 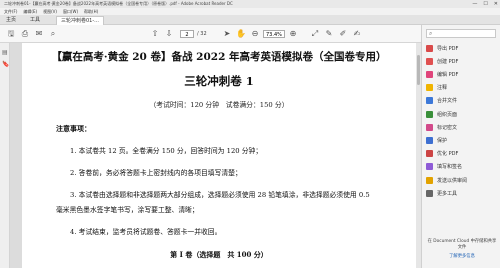 What do you see at coordinates (169, 34) in the screenshot?
I see `page-down-icon: ⇩` at bounding box center [169, 34].